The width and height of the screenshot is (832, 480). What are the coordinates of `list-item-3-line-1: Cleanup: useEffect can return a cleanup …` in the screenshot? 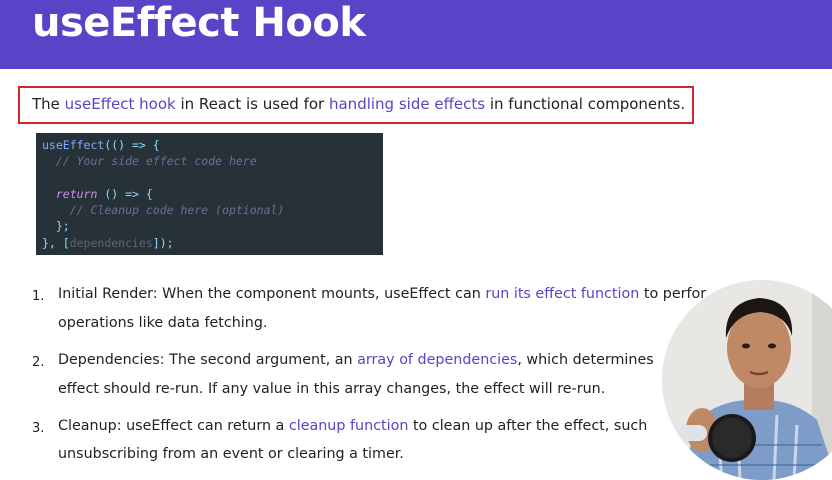 It's located at (352, 426).